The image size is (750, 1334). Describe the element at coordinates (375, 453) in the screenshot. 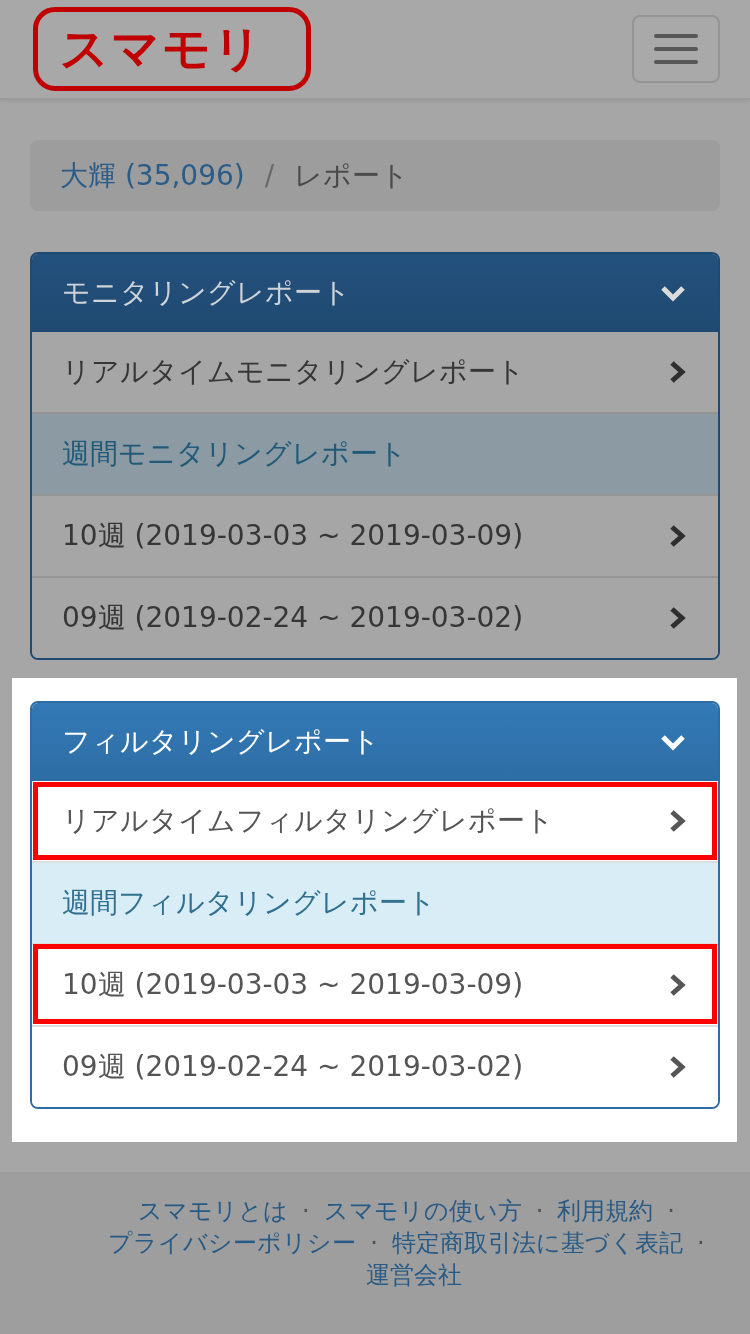

I see `list-subheading: 週間モニタリングレポート` at that location.